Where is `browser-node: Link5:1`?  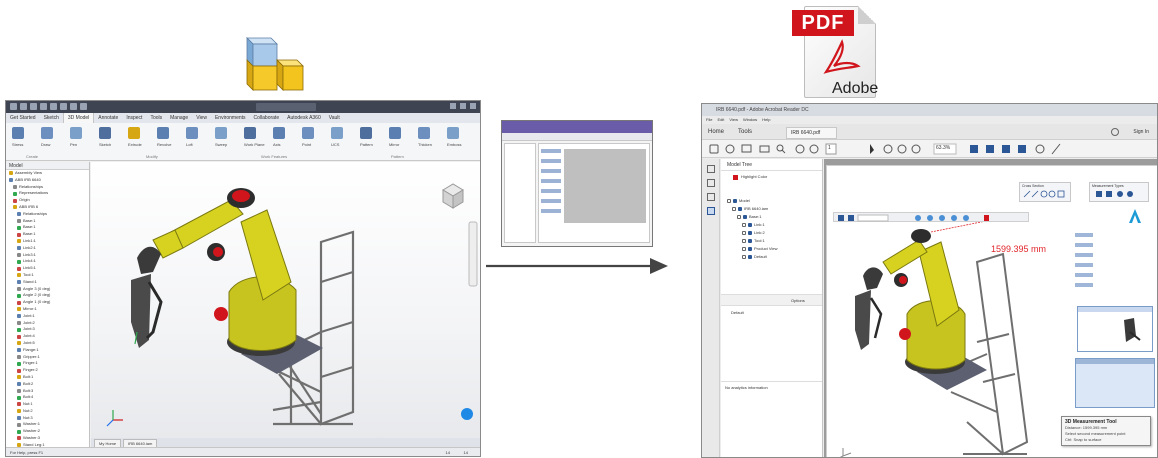 browser-node: Link5:1 is located at coordinates (47, 268).